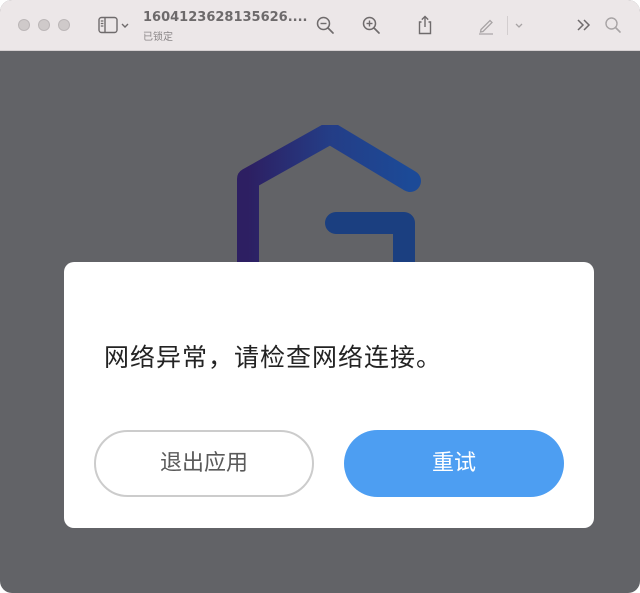  Describe the element at coordinates (204, 463) in the screenshot. I see `quit-app-button: 退出应用` at that location.